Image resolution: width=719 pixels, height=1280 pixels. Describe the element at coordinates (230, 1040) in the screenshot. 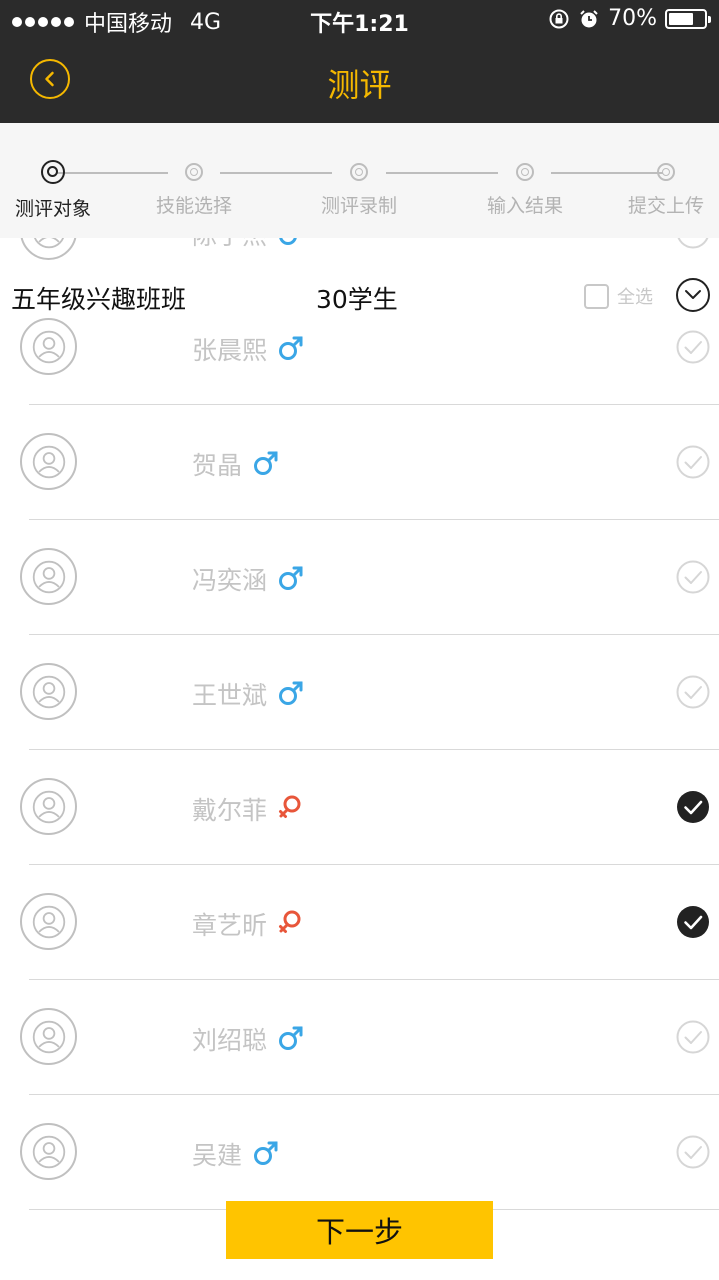

I see `student-name: 刘绍聪` at that location.